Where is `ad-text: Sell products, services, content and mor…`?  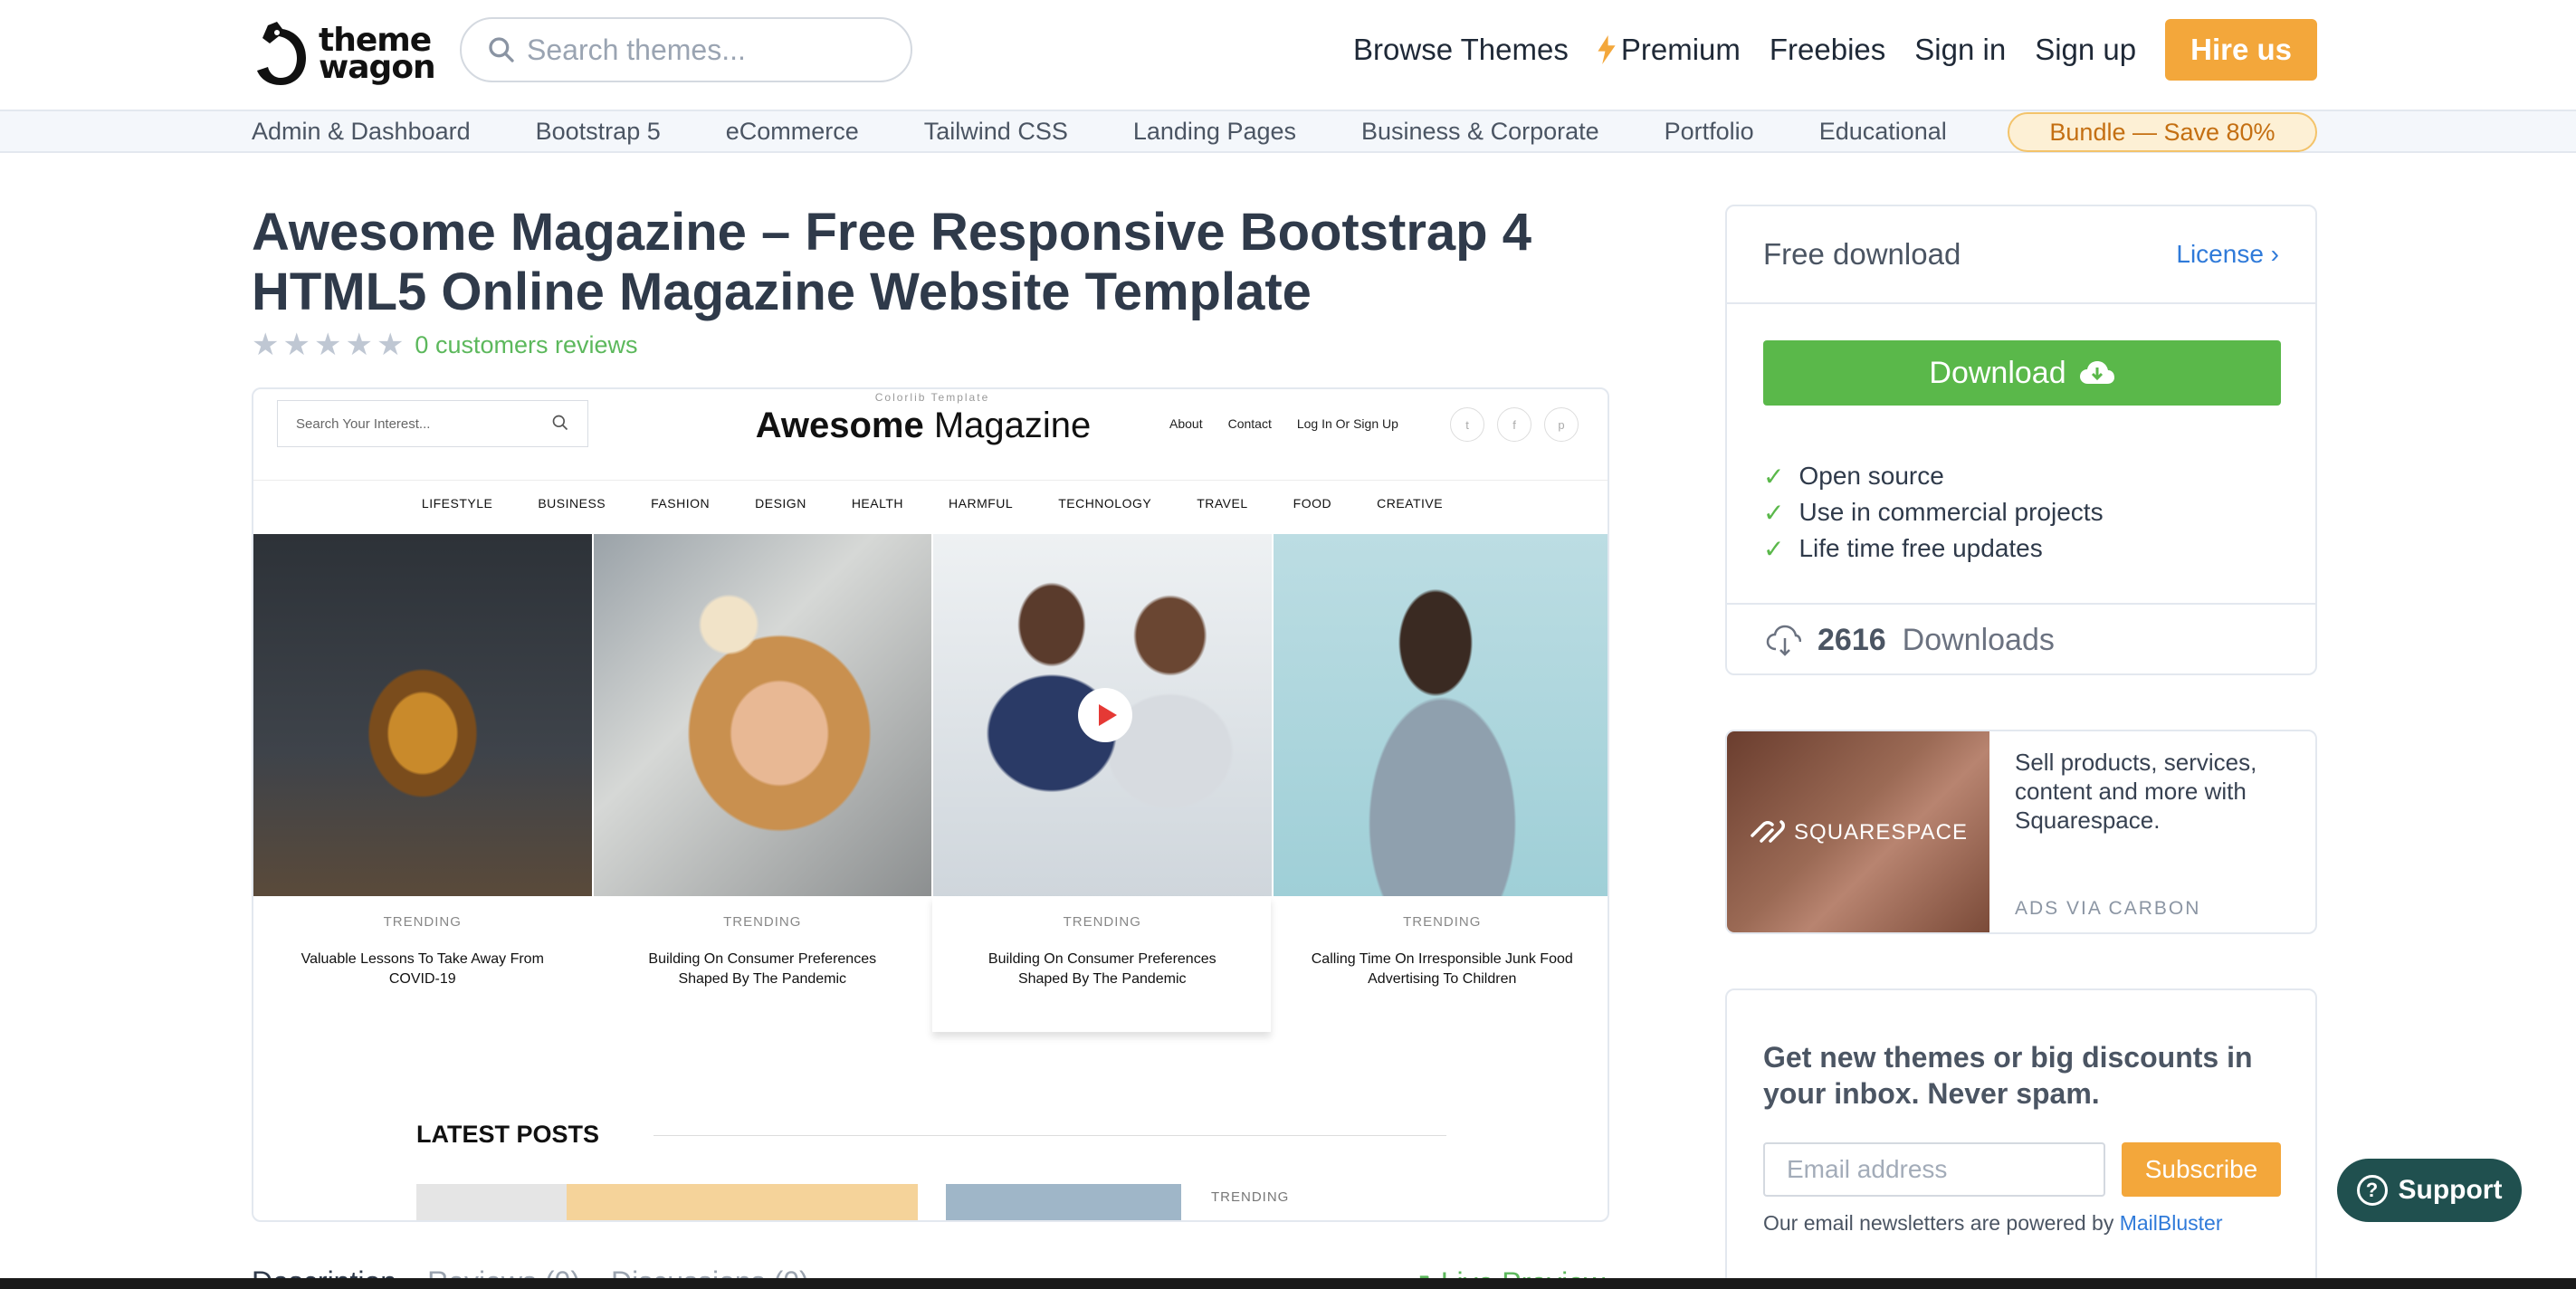 ad-text: Sell products, services, content and mor… is located at coordinates (2136, 791).